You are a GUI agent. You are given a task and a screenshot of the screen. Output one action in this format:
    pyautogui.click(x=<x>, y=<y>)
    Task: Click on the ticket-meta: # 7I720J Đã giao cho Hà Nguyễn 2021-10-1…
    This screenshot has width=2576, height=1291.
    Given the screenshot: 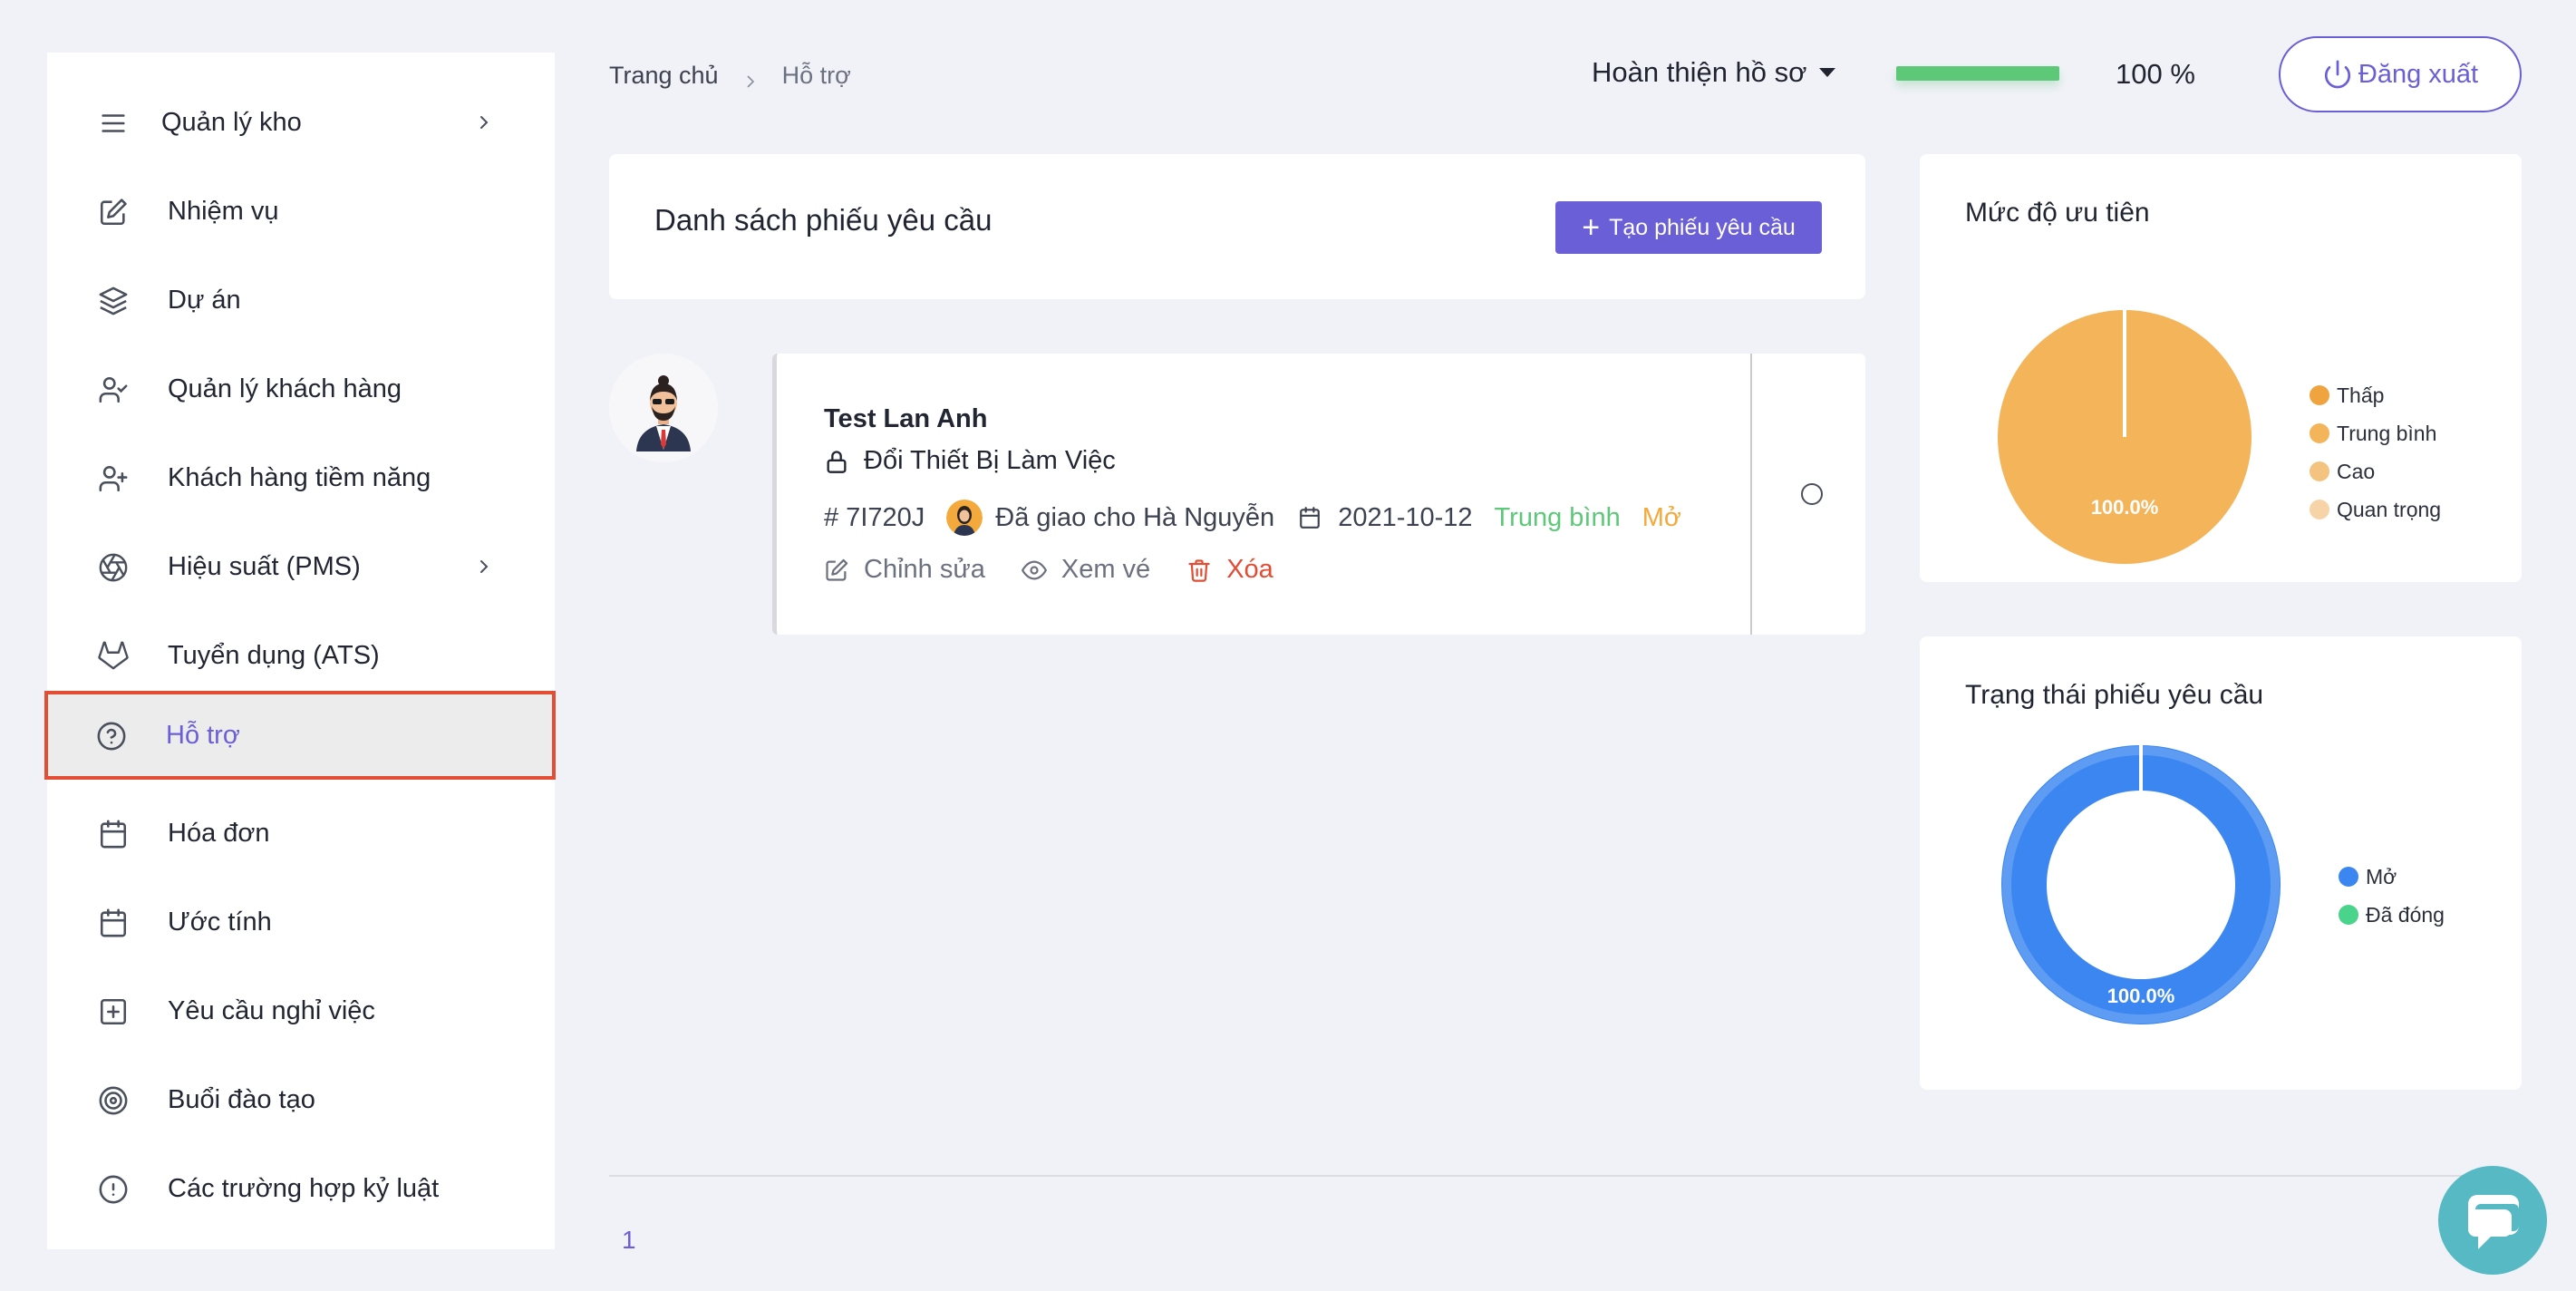 What is the action you would take?
    pyautogui.click(x=1252, y=518)
    